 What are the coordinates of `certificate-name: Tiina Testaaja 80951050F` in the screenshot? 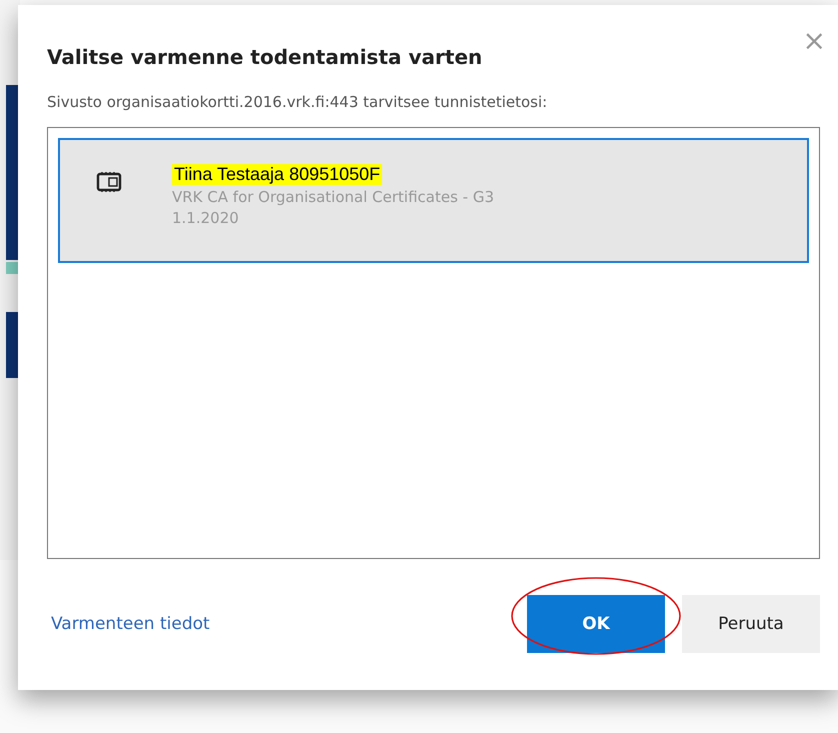 It's located at (277, 174).